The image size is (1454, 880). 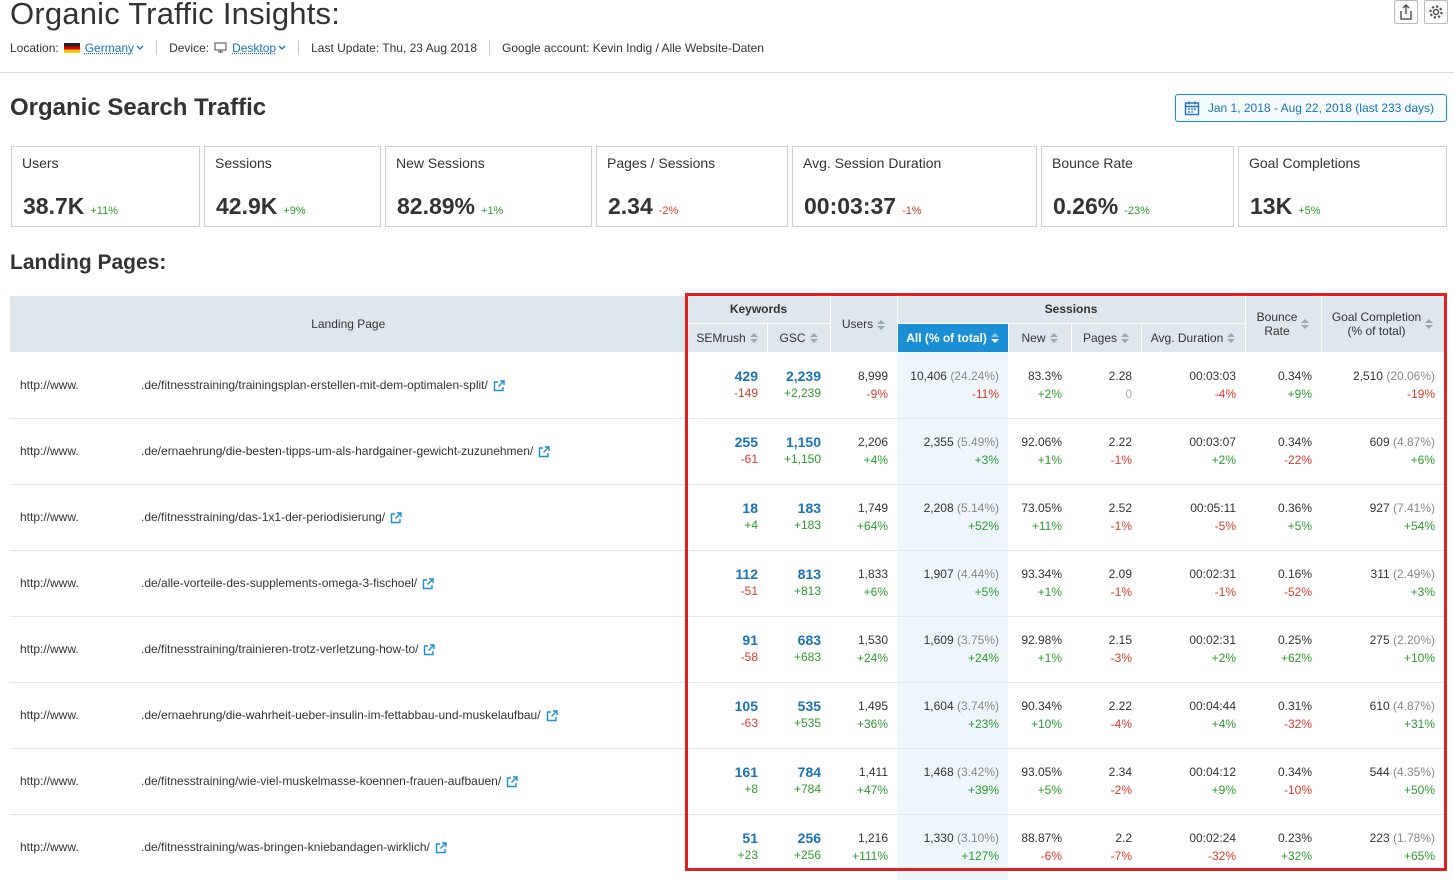 I want to click on col-sessions-duration: Avg. Duration, so click(x=1193, y=338).